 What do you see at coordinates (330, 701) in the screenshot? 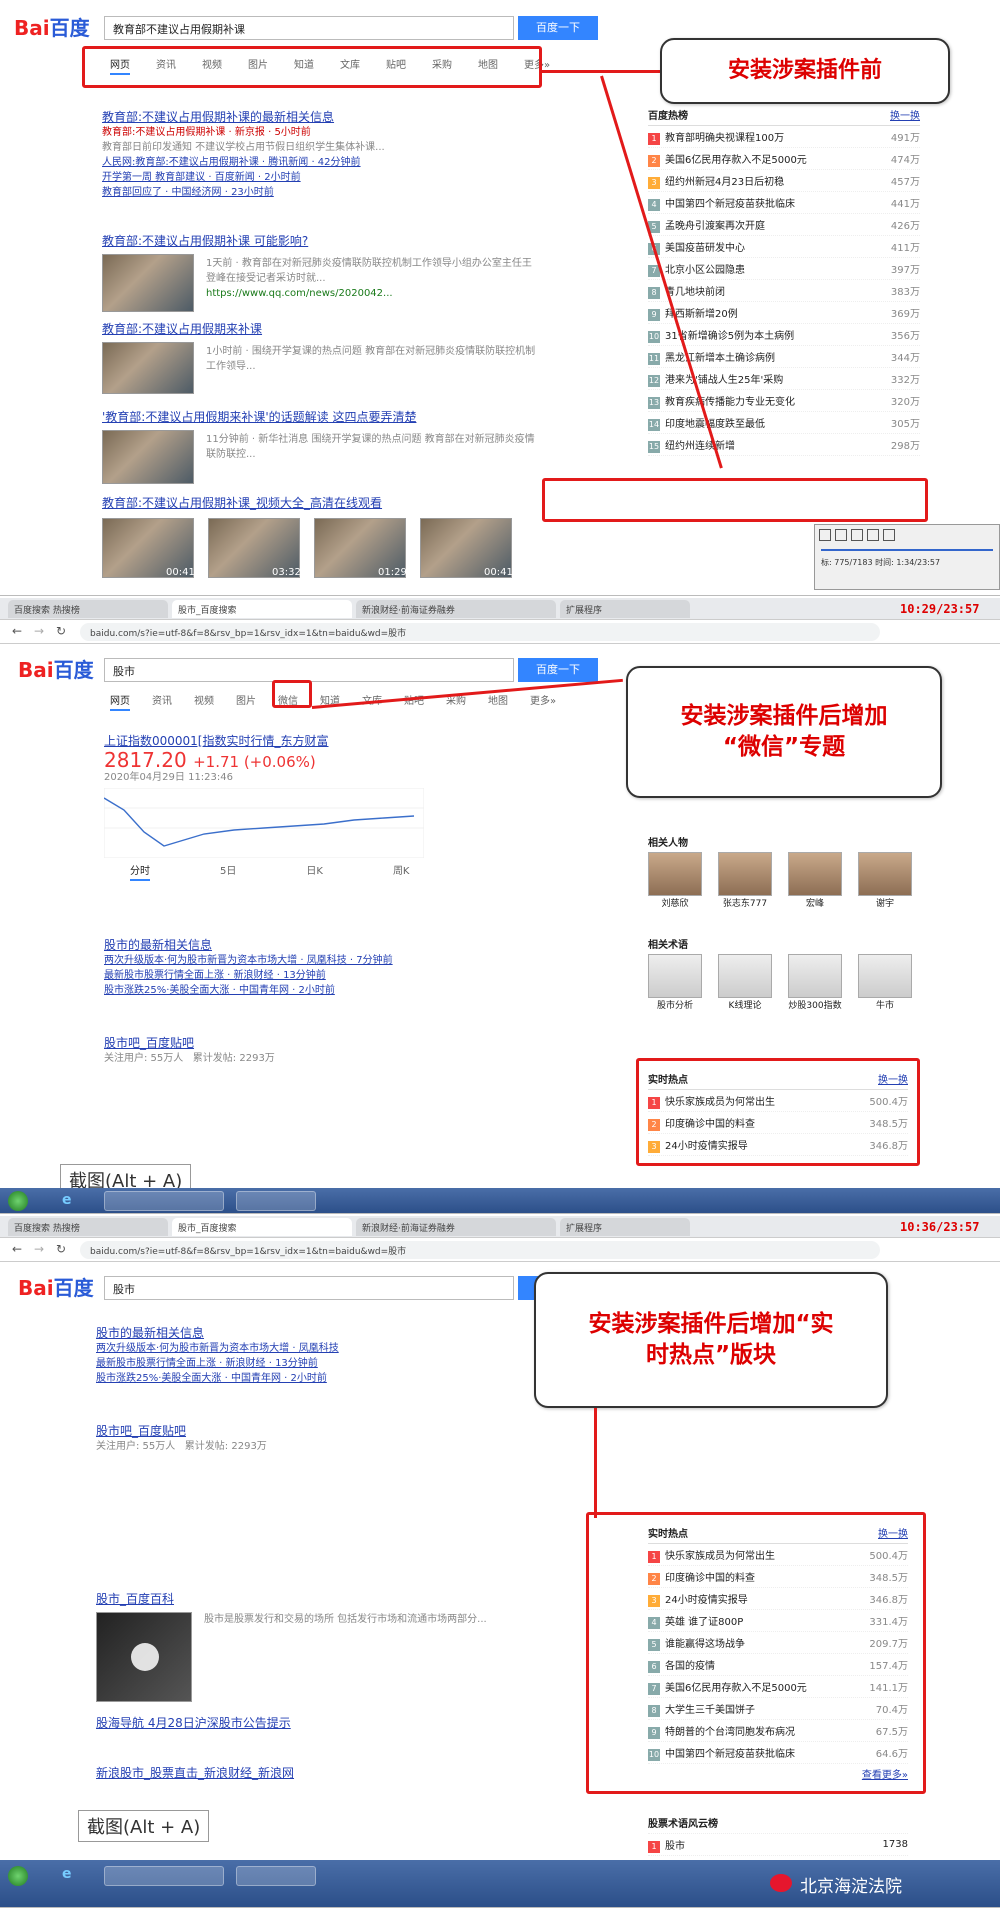
I see `tab-zhidao: 知道` at bounding box center [330, 701].